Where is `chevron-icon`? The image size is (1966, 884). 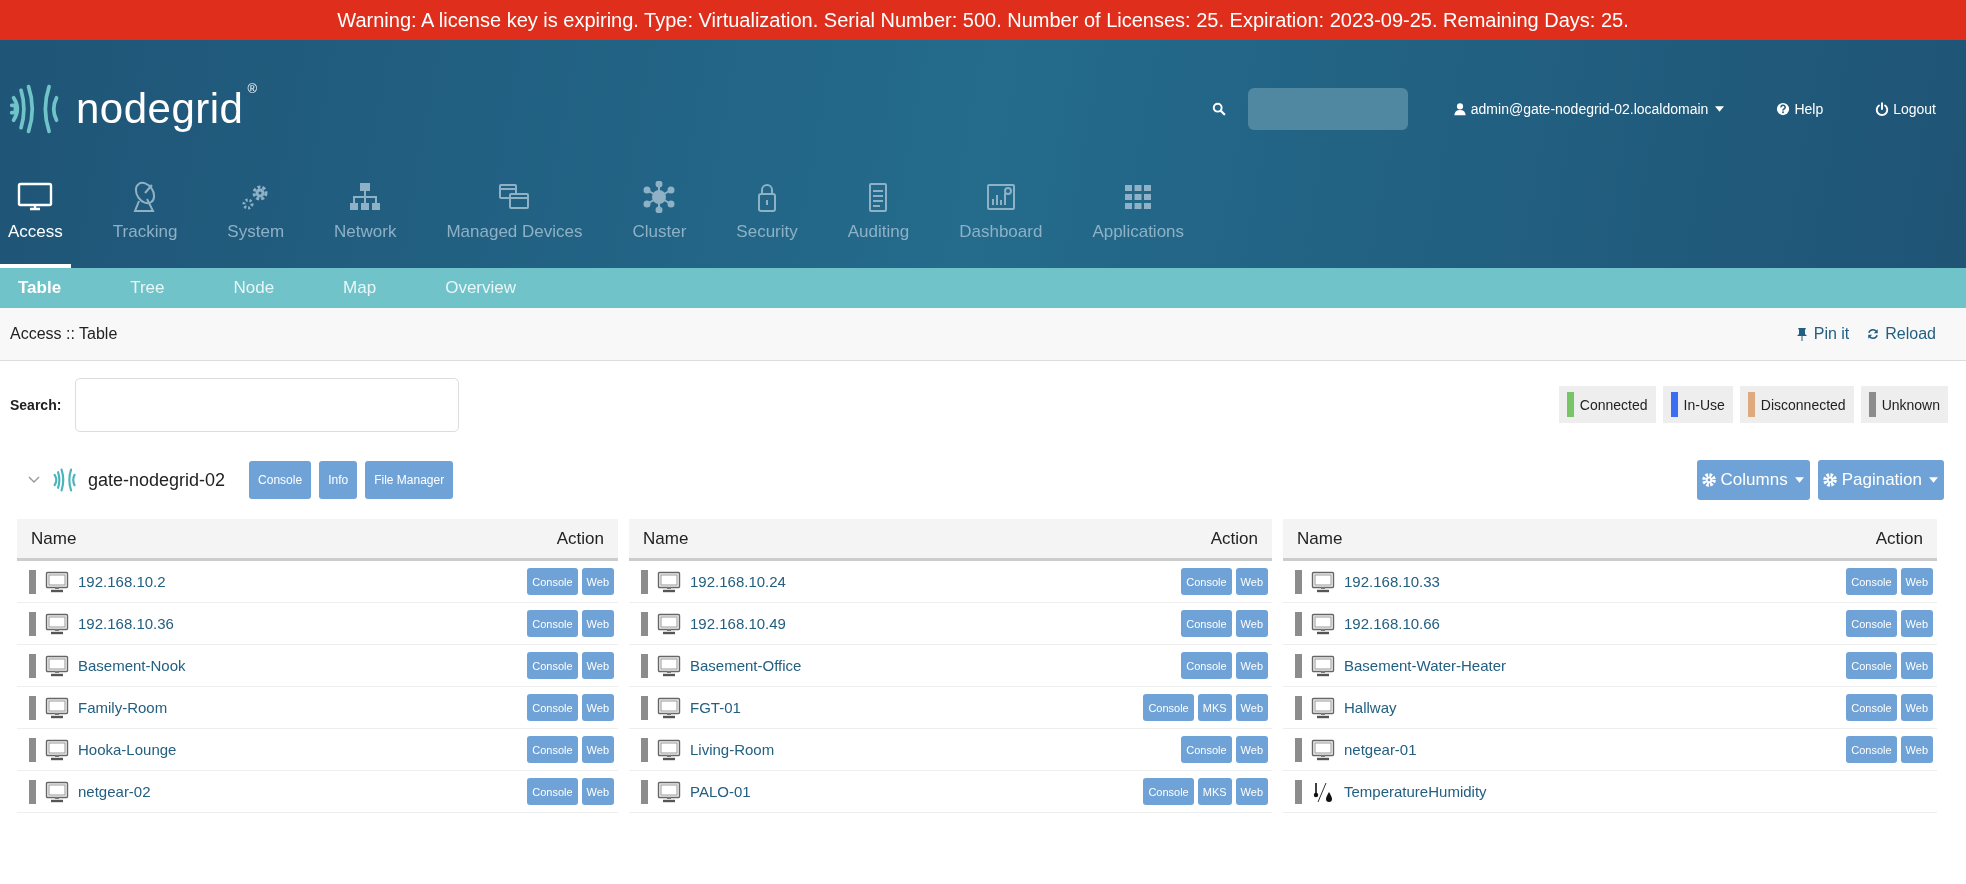 chevron-icon is located at coordinates (34, 480).